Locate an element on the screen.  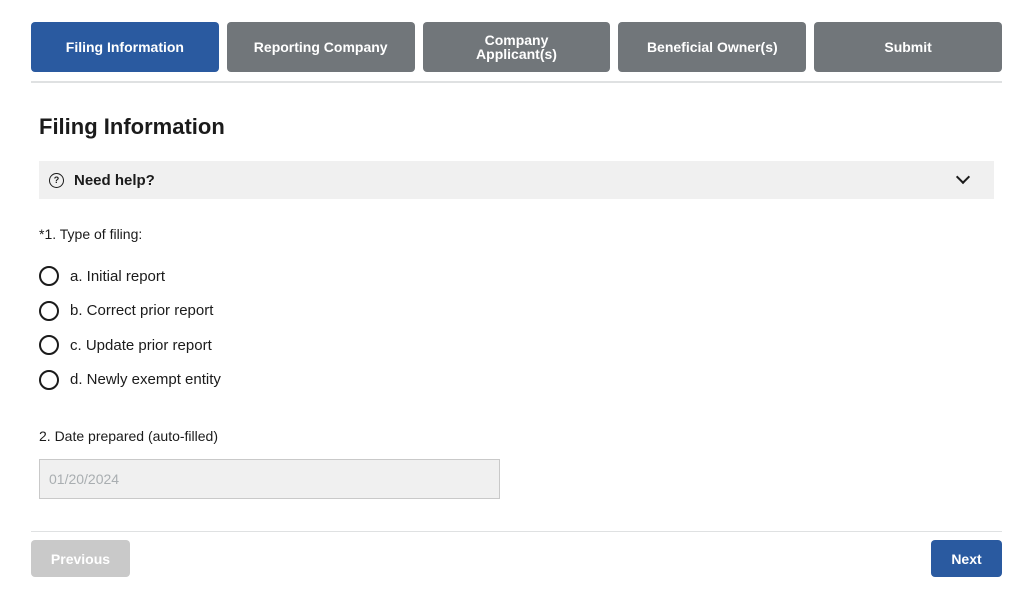
tab-reporting-company: Reporting Company is located at coordinates (320, 47).